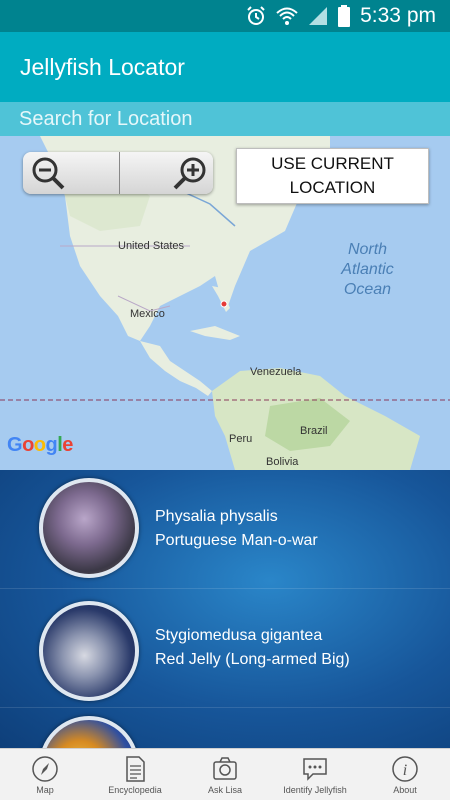  Describe the element at coordinates (135, 790) in the screenshot. I see `nav-label: Encyclopedia` at that location.